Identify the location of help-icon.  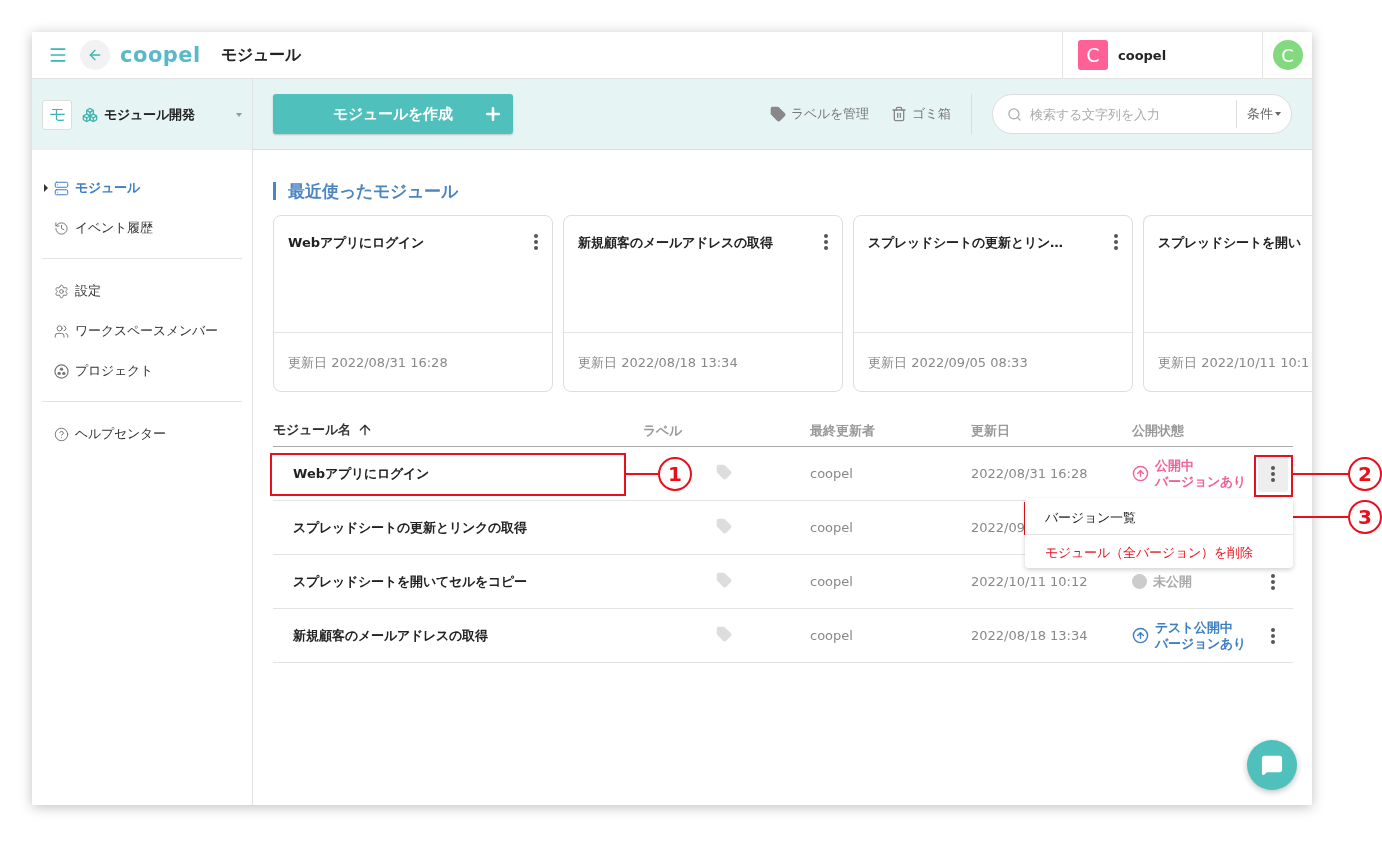
(61, 434).